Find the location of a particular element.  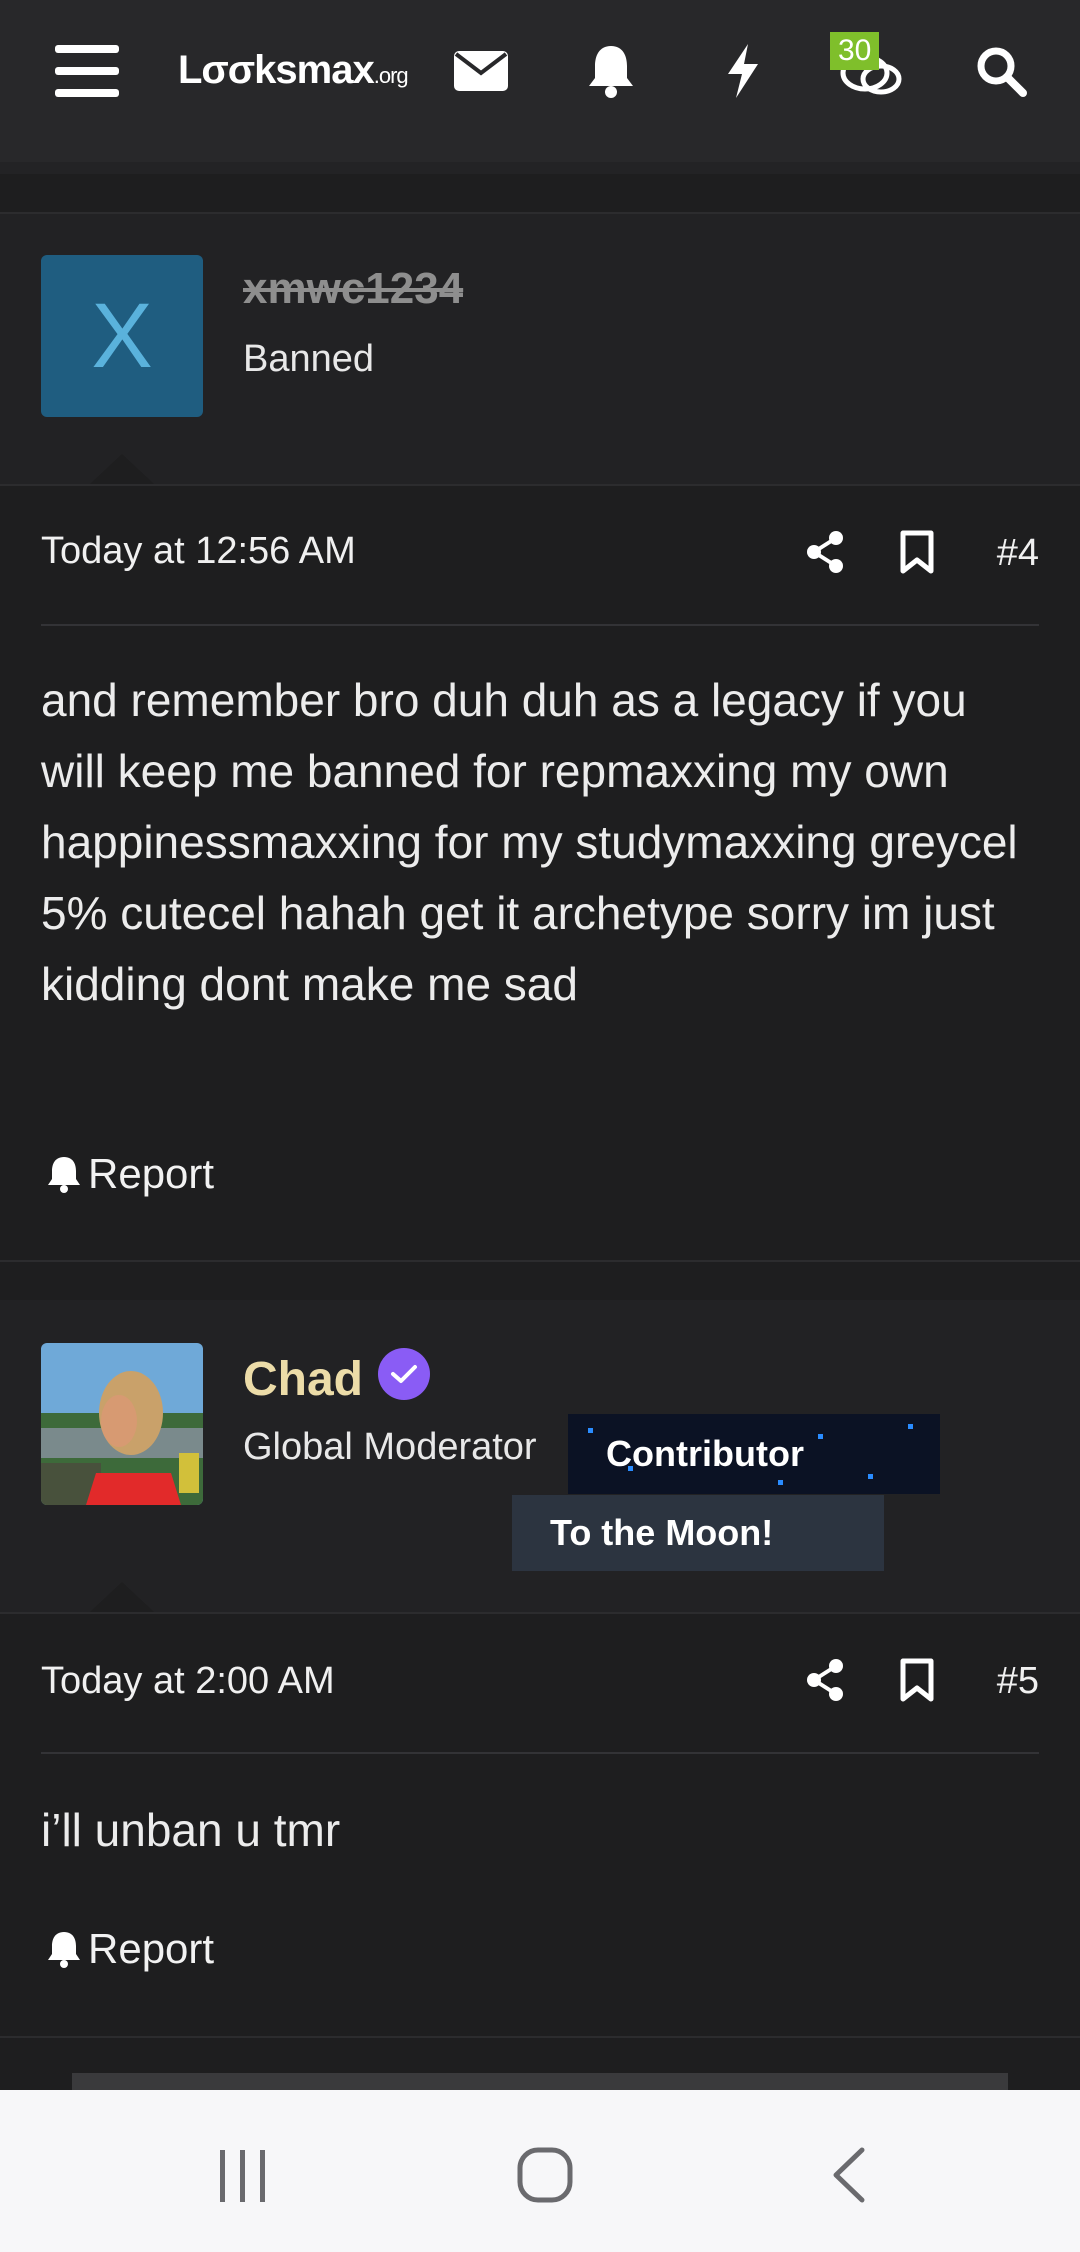

username: Chad is located at coordinates (303, 1379).